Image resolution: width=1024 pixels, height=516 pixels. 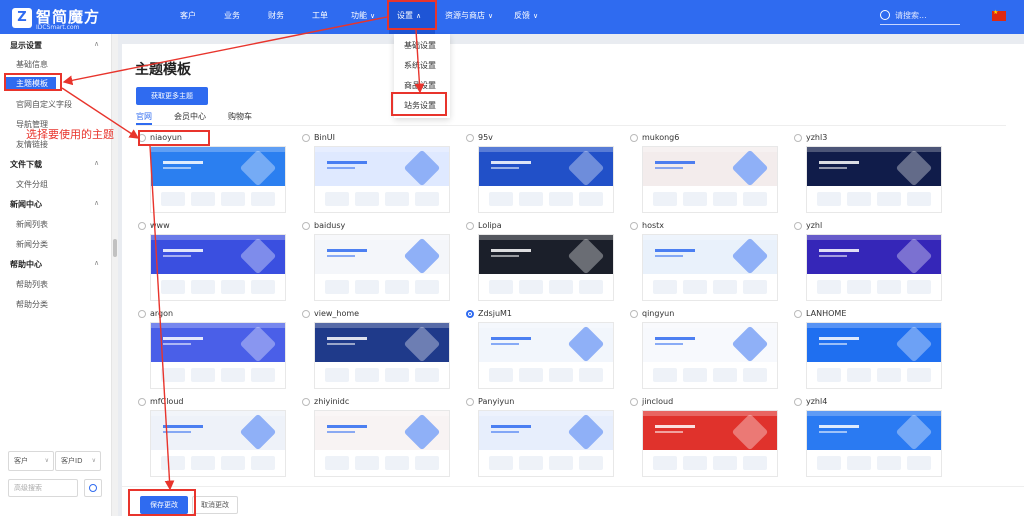 I want to click on theme-card: mfCloud, so click(x=213, y=440).